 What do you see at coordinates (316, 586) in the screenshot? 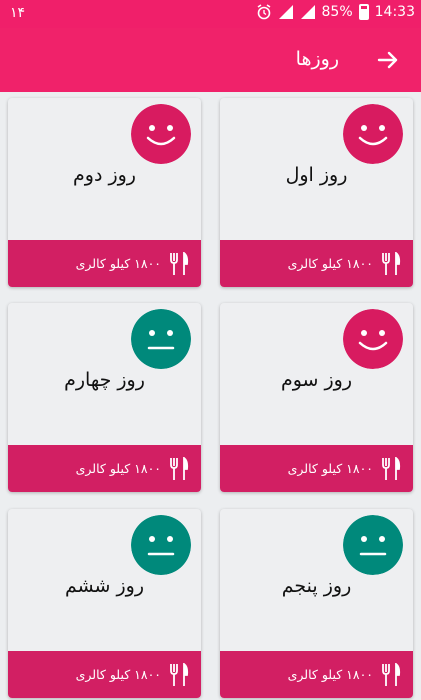
I see `day-name: روز پنجم` at bounding box center [316, 586].